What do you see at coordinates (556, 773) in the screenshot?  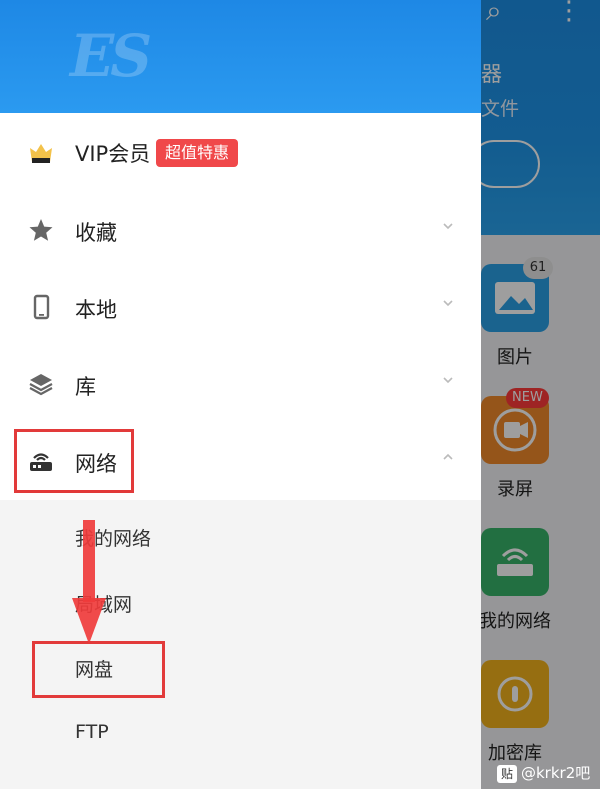 I see `watermark-text: @krkr2吧` at bounding box center [556, 773].